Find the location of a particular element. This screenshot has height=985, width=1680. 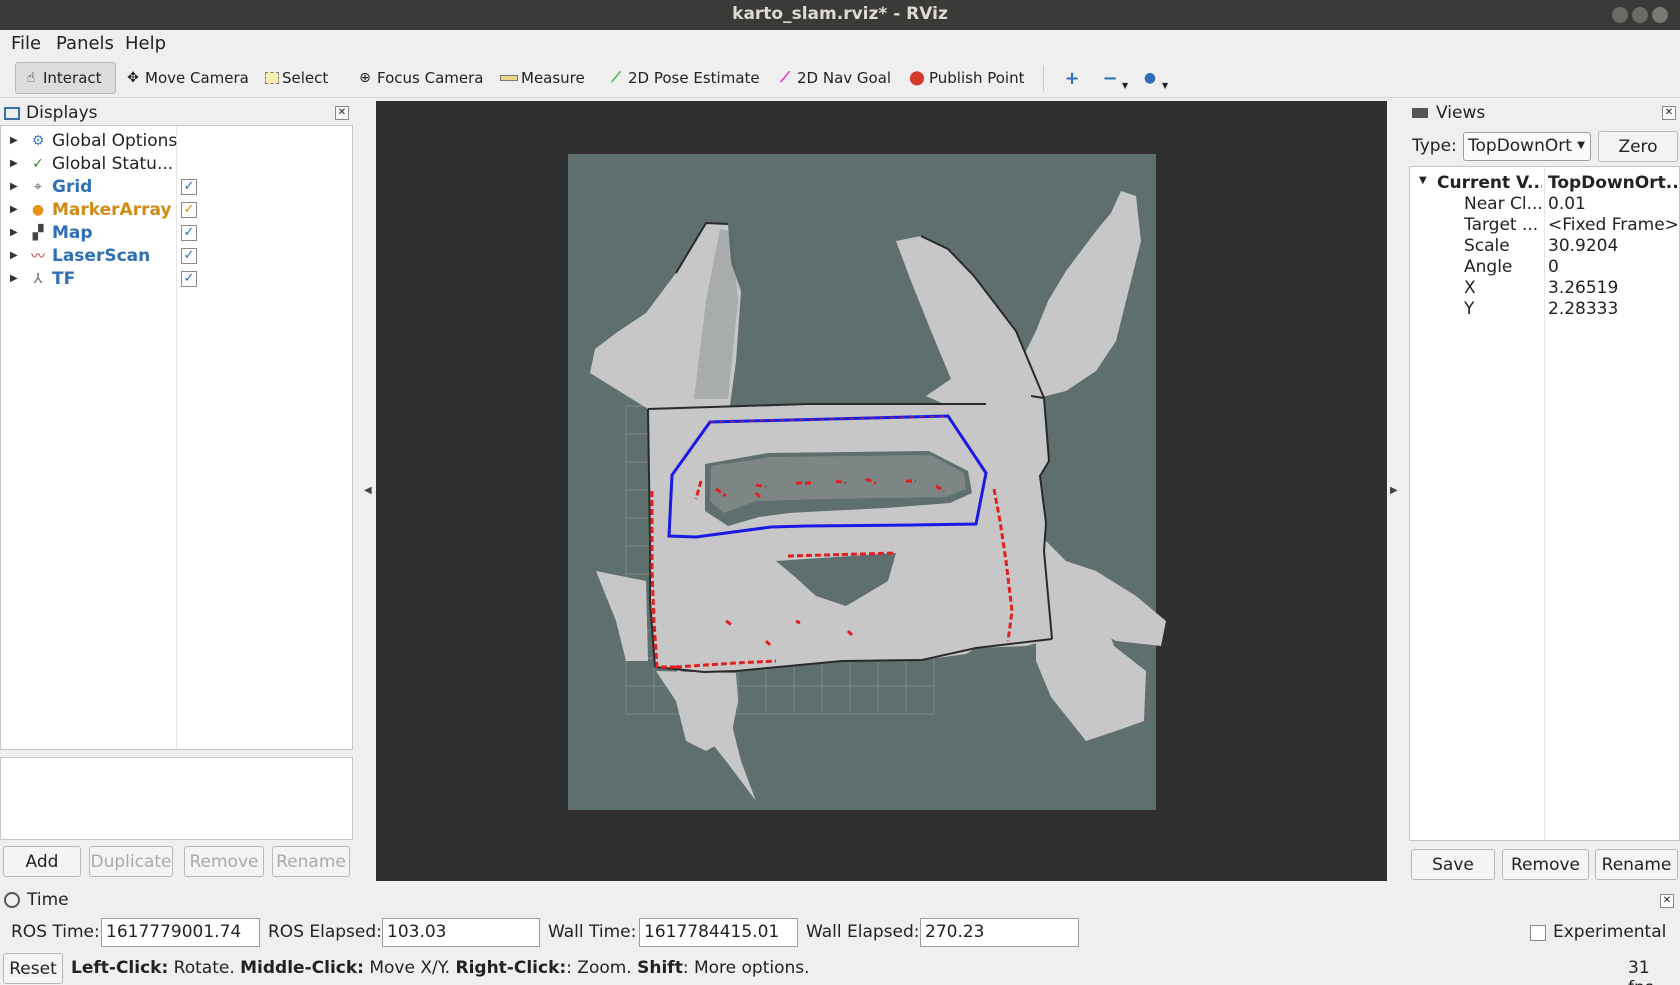

prop-row-target: Target ... <Fixed Frame> is located at coordinates (1544, 225).